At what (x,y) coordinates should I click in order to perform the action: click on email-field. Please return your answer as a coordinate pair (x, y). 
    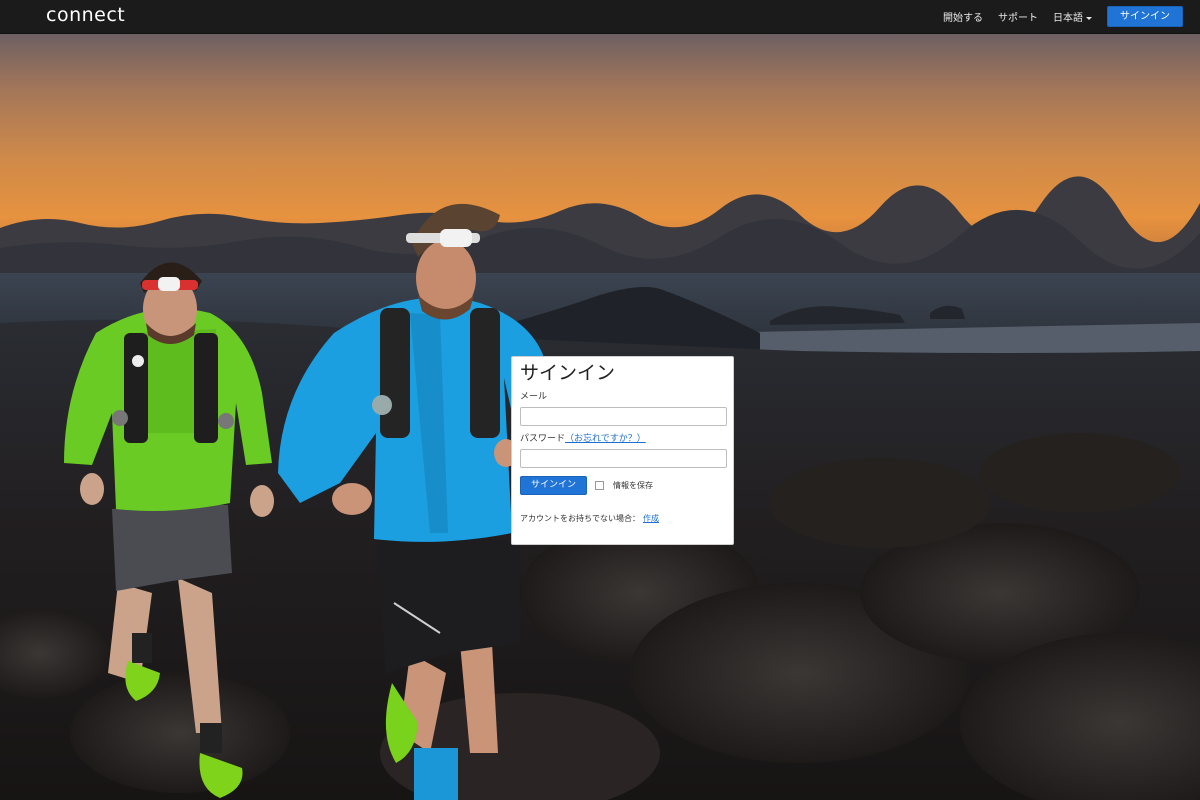
    Looking at the image, I should click on (623, 416).